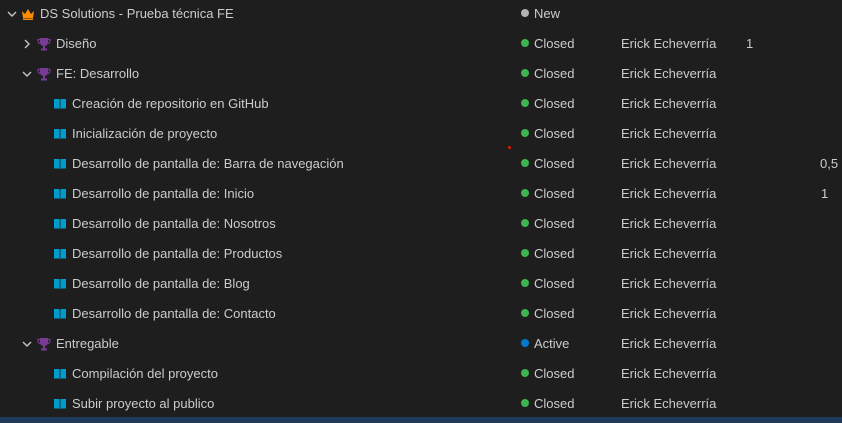  Describe the element at coordinates (97, 74) in the screenshot. I see `work-item-title: FE: Desarrollo` at that location.